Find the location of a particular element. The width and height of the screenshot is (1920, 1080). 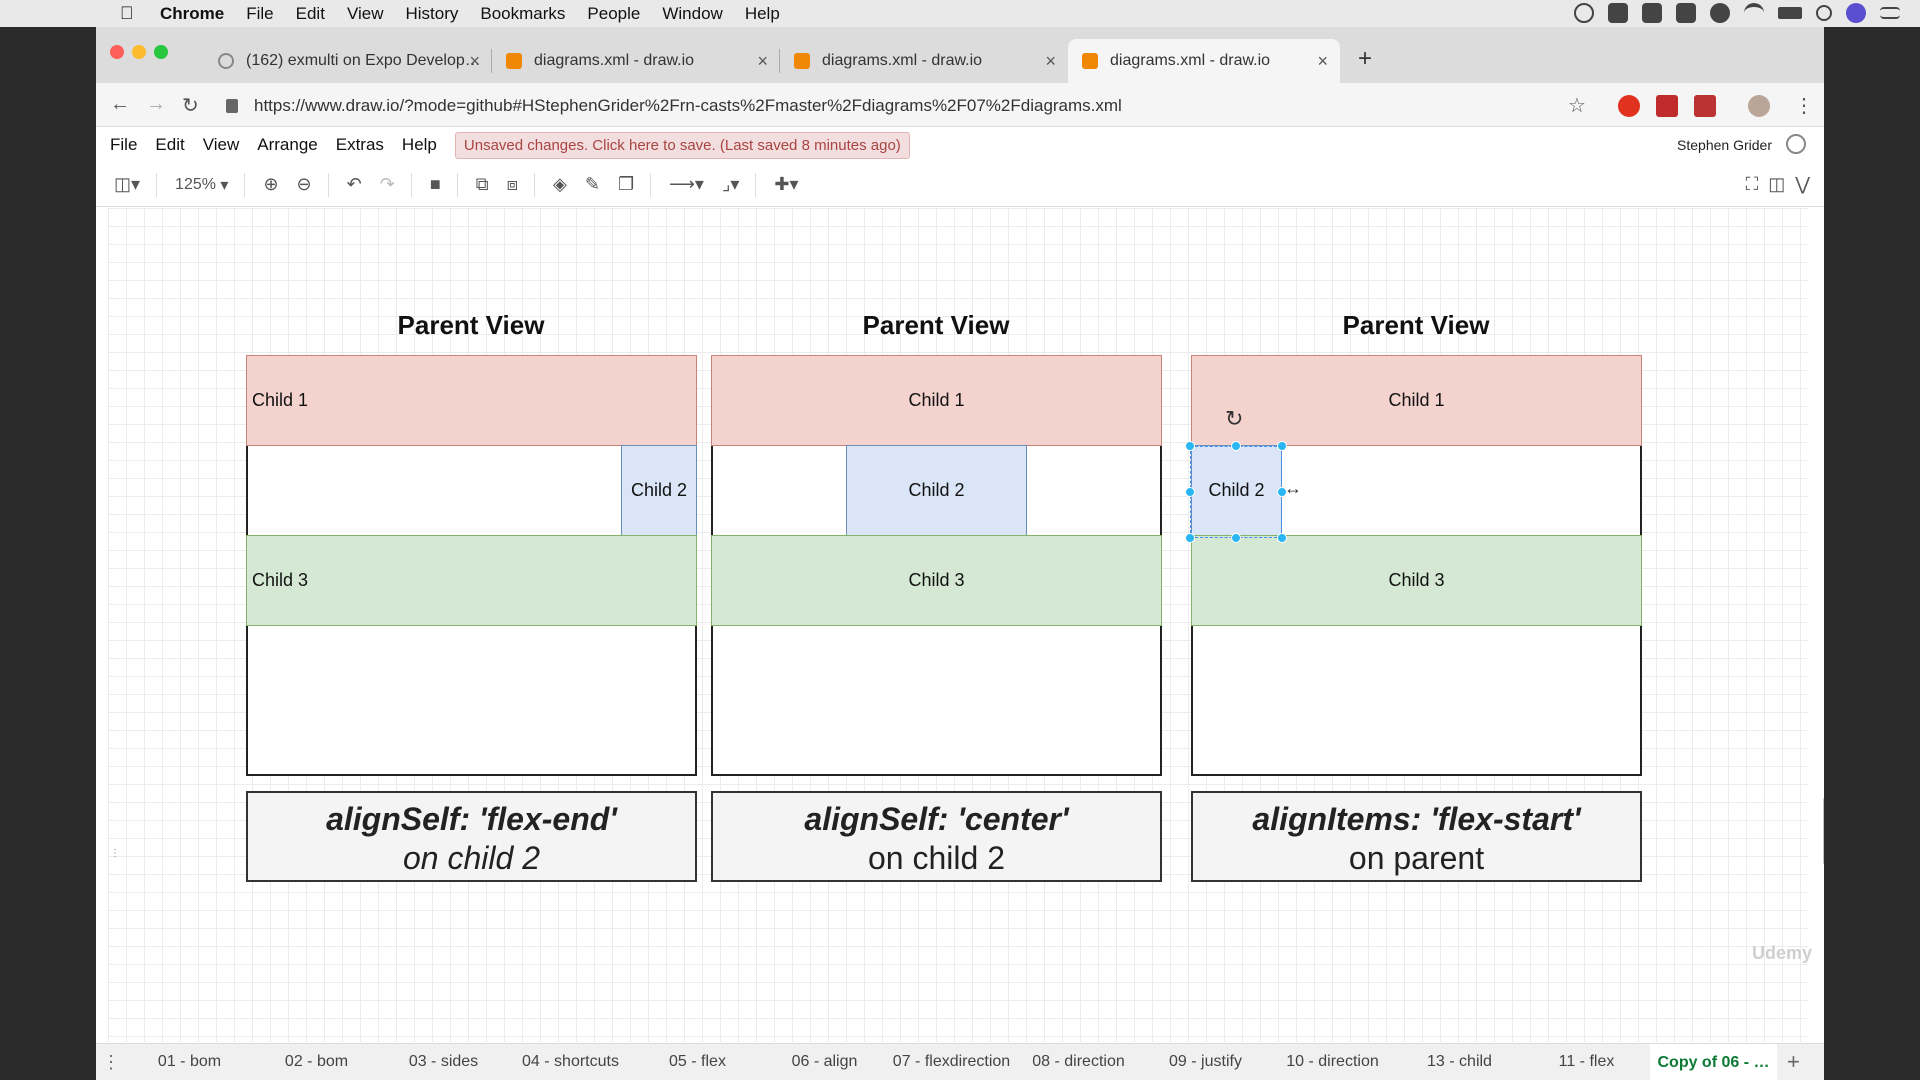

to-front-icon: ⧉ is located at coordinates (482, 185).